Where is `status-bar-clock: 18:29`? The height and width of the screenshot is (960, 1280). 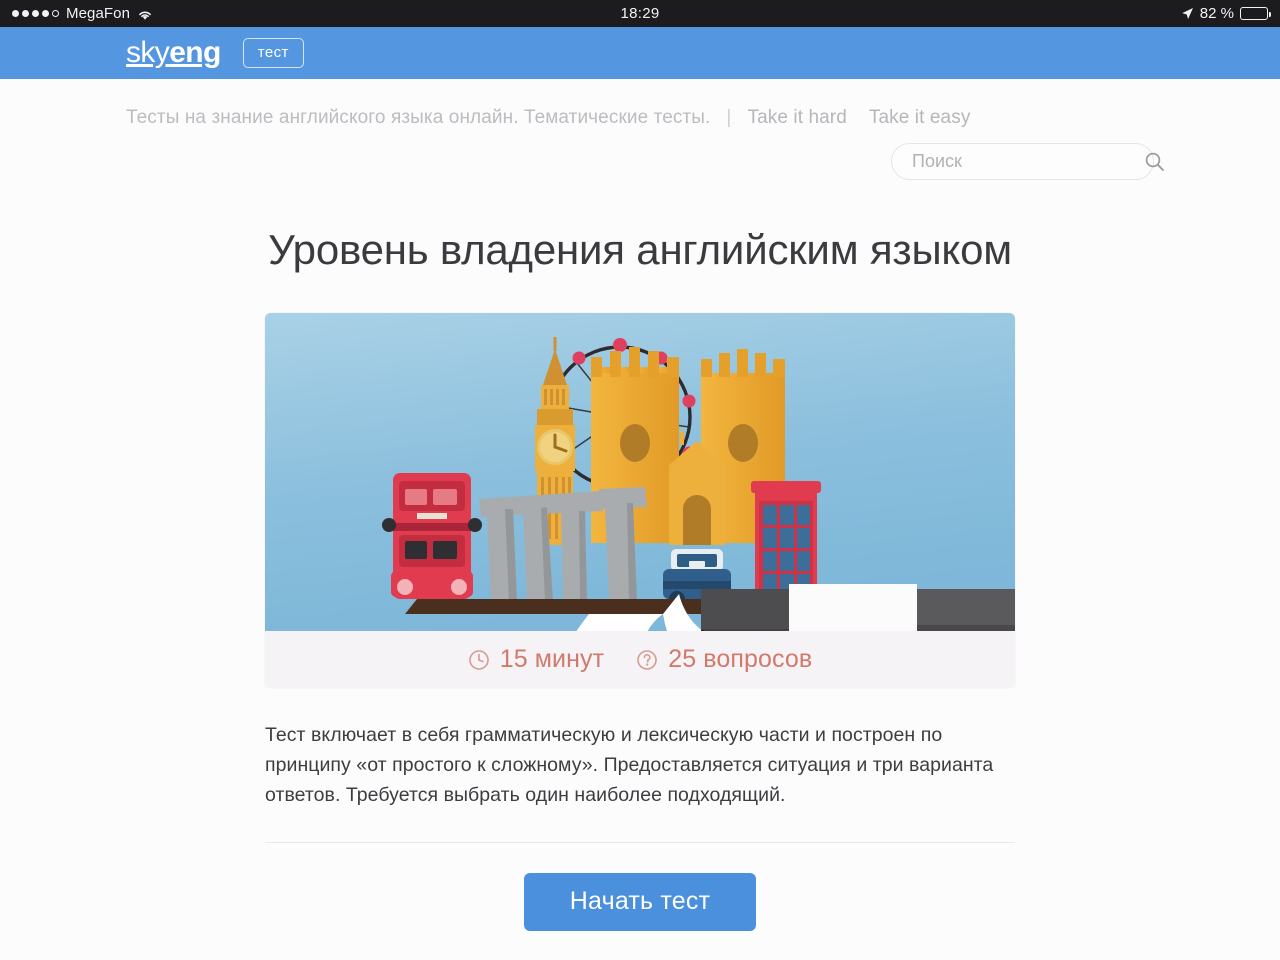 status-bar-clock: 18:29 is located at coordinates (640, 13).